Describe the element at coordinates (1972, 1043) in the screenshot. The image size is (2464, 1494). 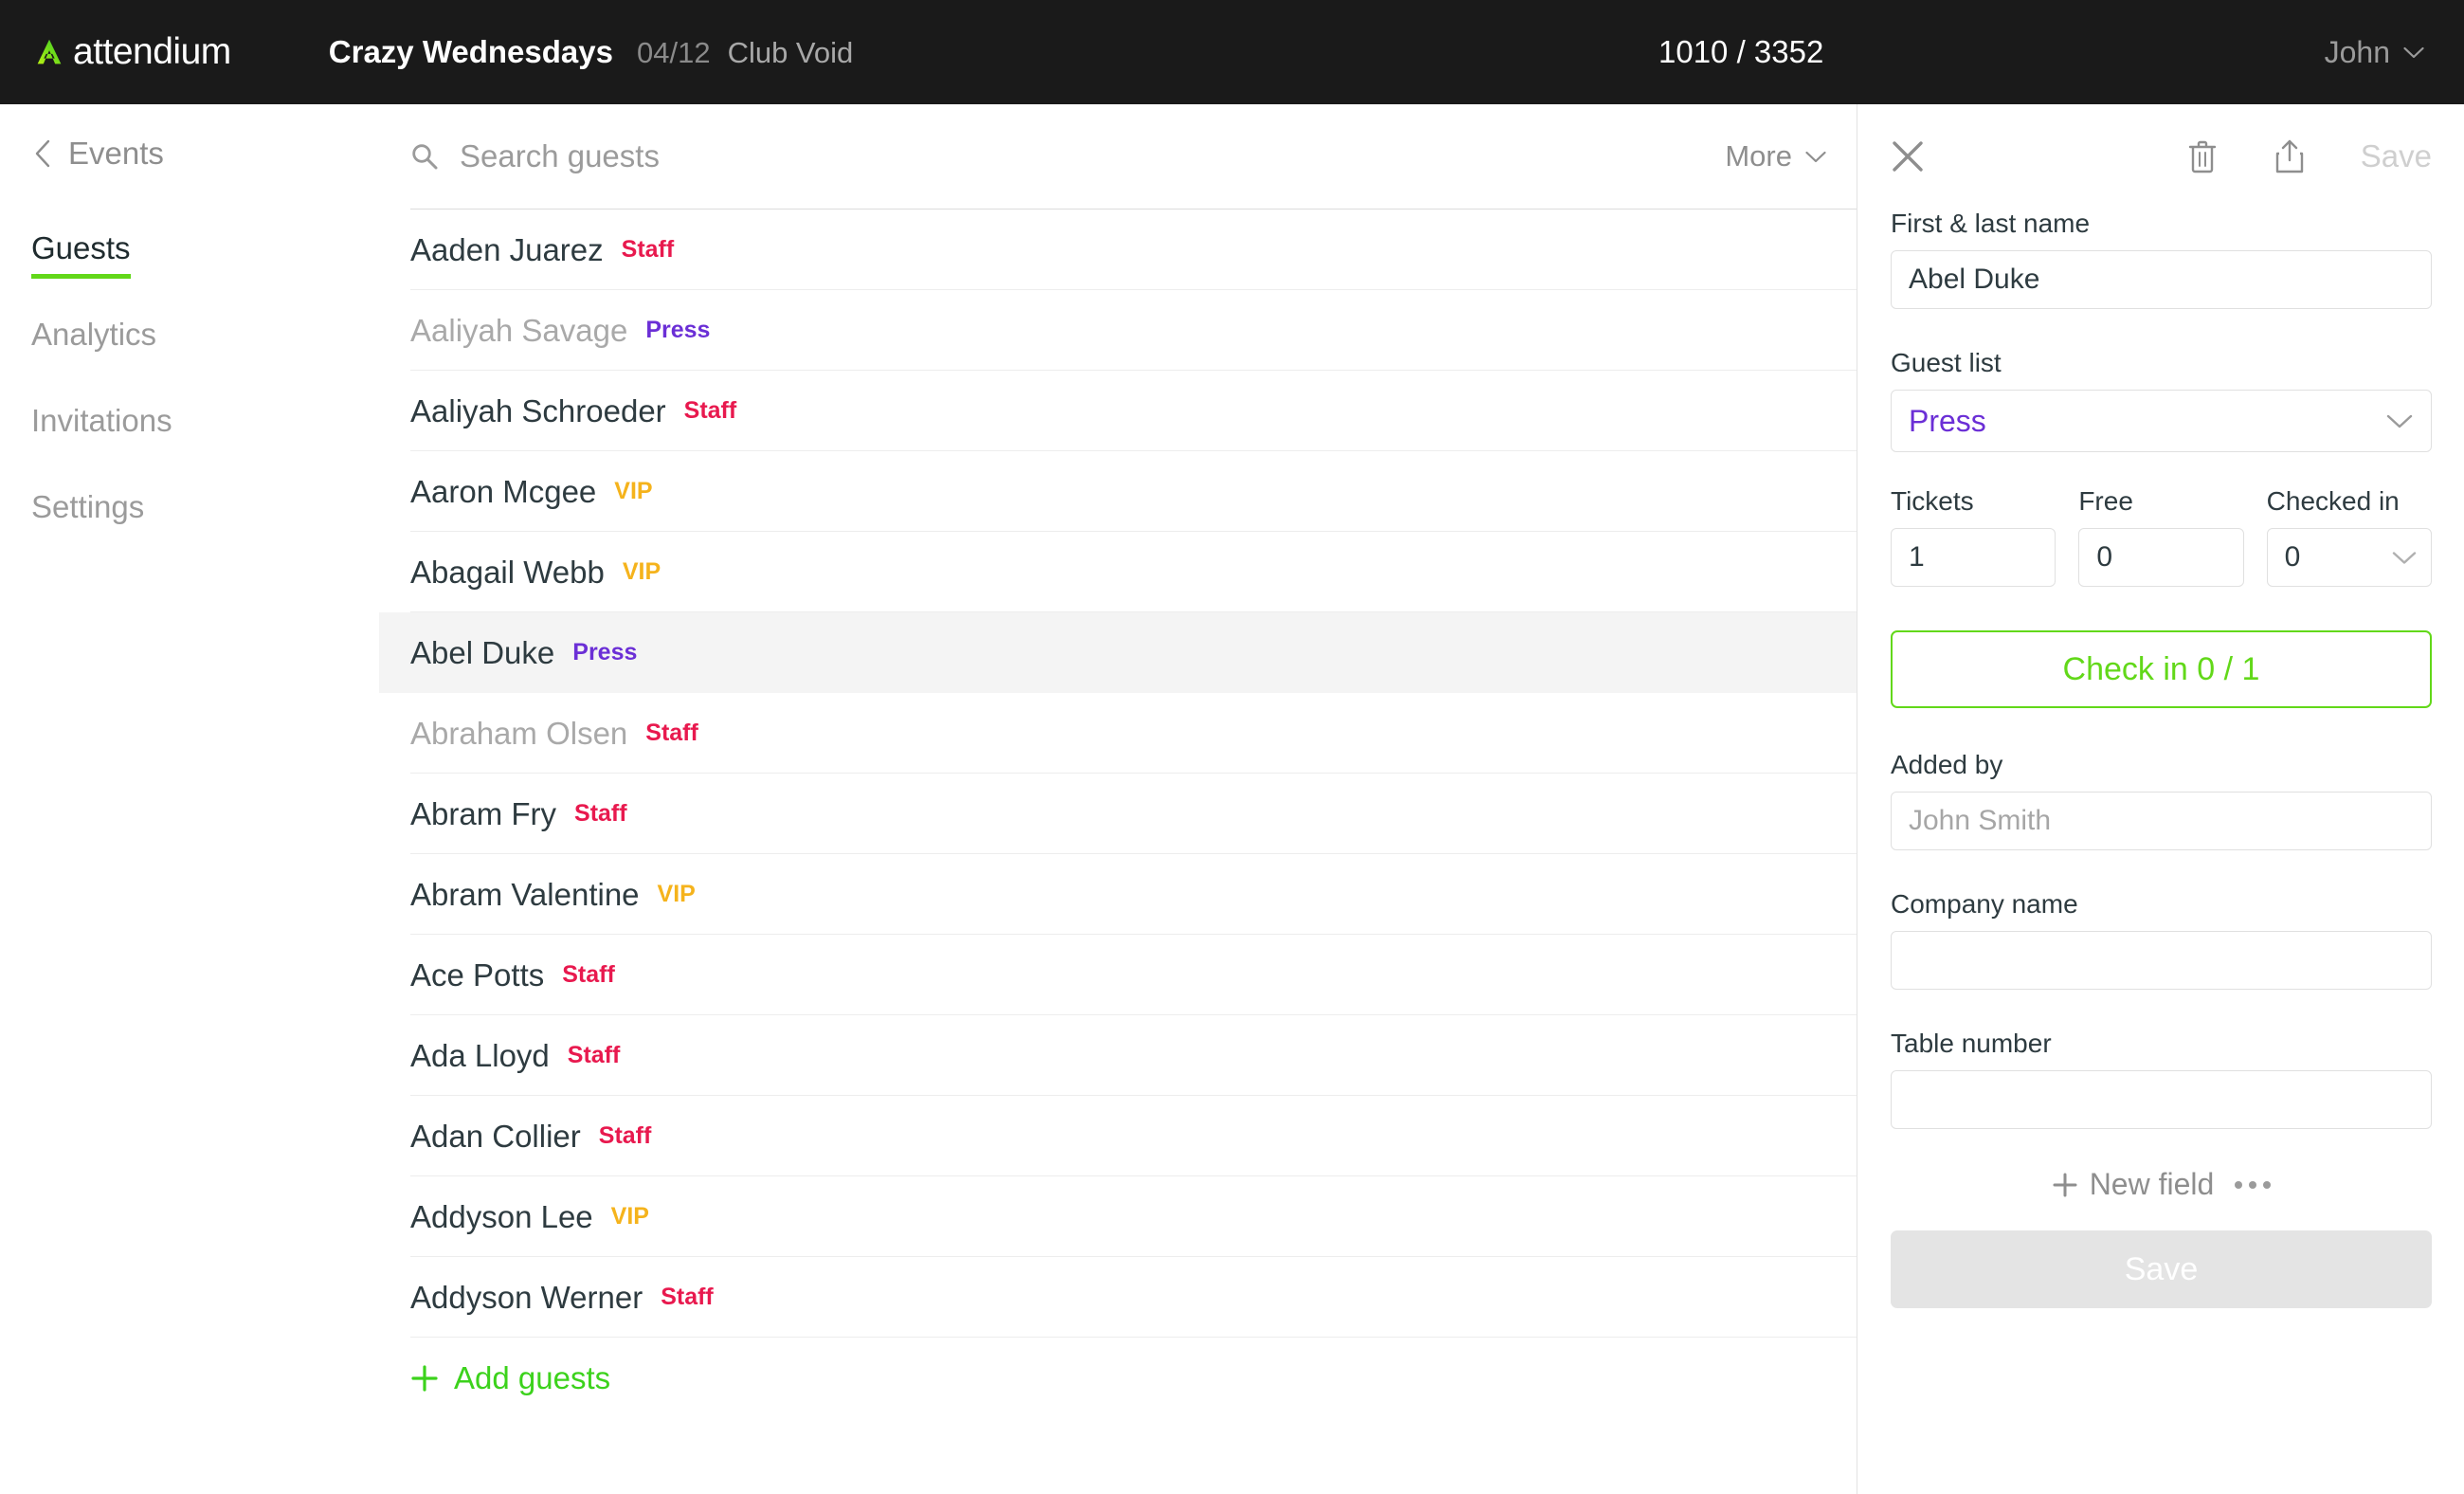
I see `table-number-label: Table number` at that location.